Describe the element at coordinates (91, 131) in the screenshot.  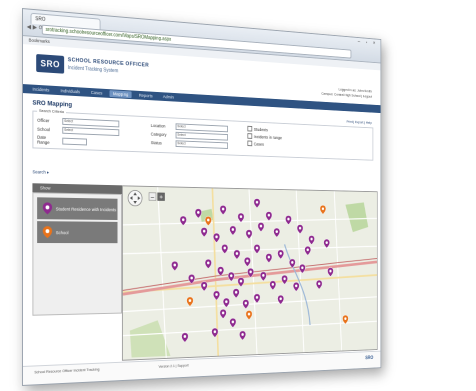
I see `school-select: Select` at that location.